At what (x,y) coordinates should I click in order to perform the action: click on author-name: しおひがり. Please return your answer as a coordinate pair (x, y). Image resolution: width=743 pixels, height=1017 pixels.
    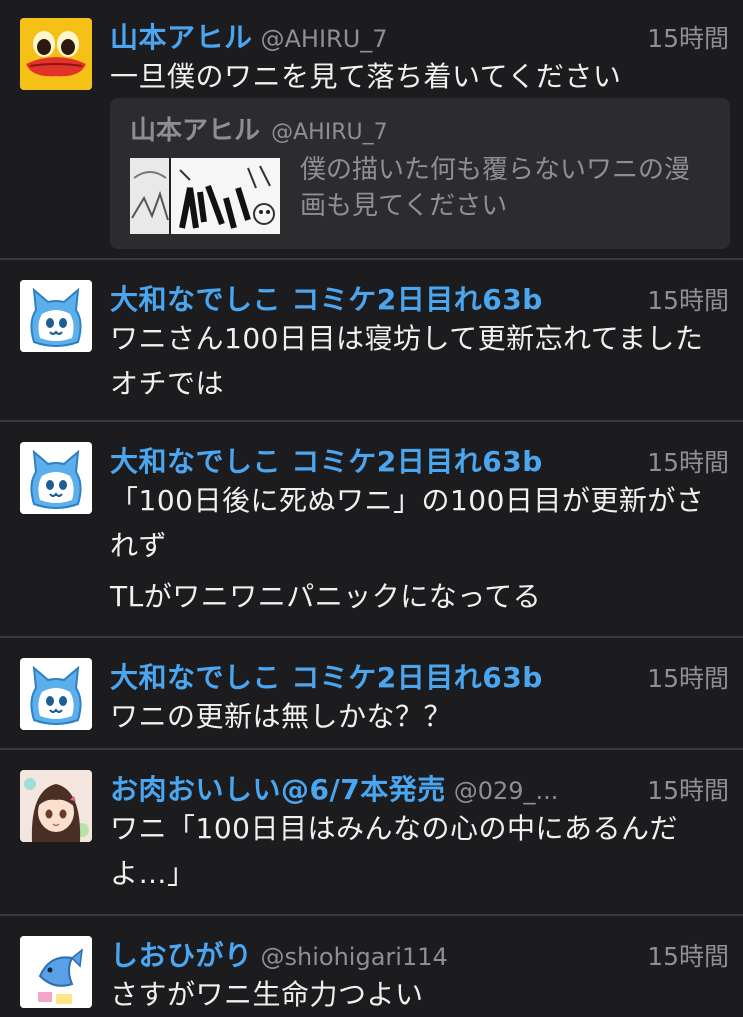
    Looking at the image, I should click on (181, 954).